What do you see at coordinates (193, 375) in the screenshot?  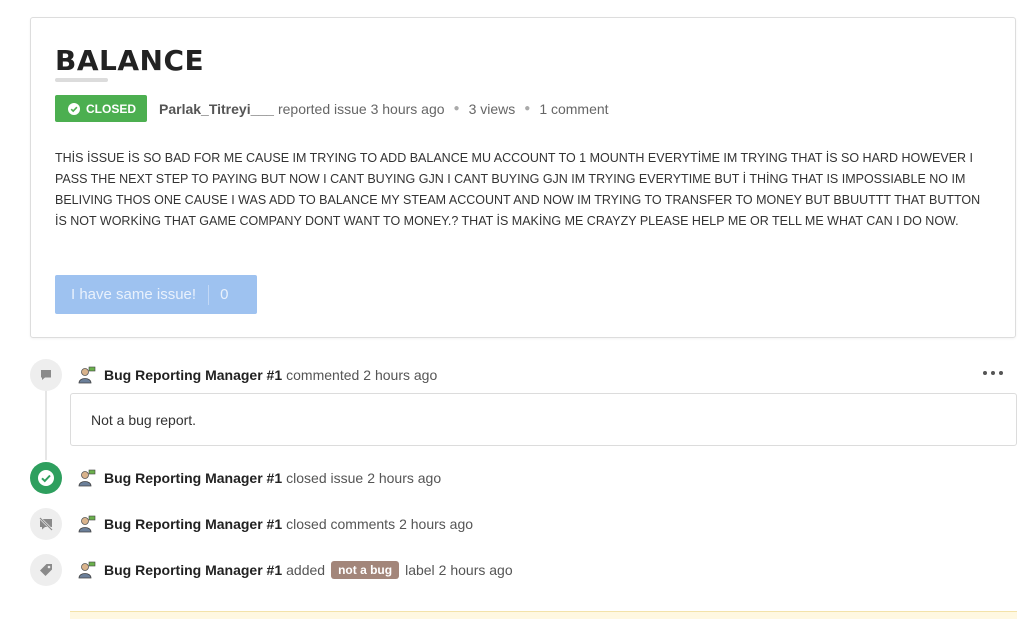 I see `comment-actor-link: Bug Reporting Manager #1` at bounding box center [193, 375].